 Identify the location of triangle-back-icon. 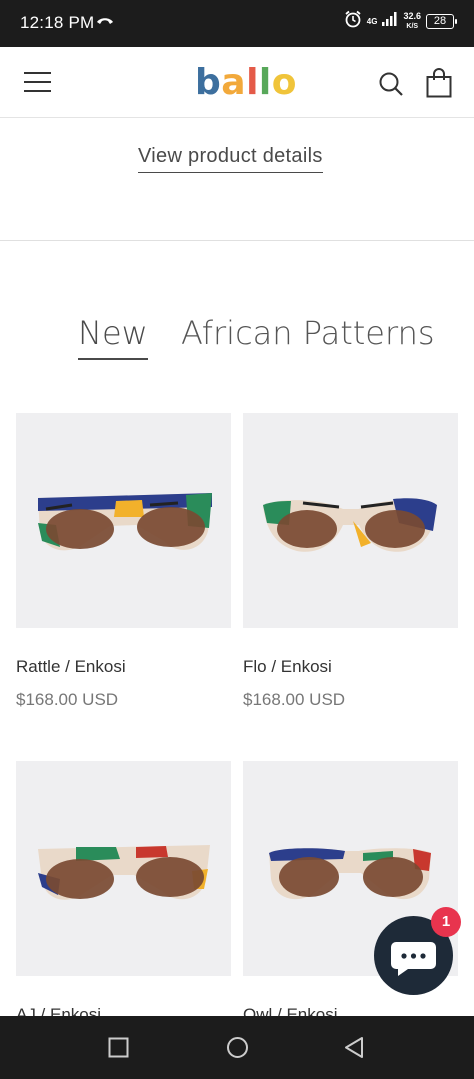
(354, 1050).